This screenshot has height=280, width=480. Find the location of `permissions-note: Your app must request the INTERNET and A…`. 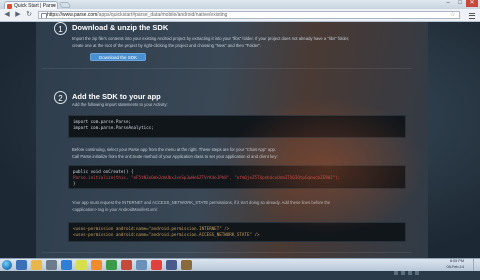

permissions-note: Your app must request the INTERNET and A… is located at coordinates (201, 202).